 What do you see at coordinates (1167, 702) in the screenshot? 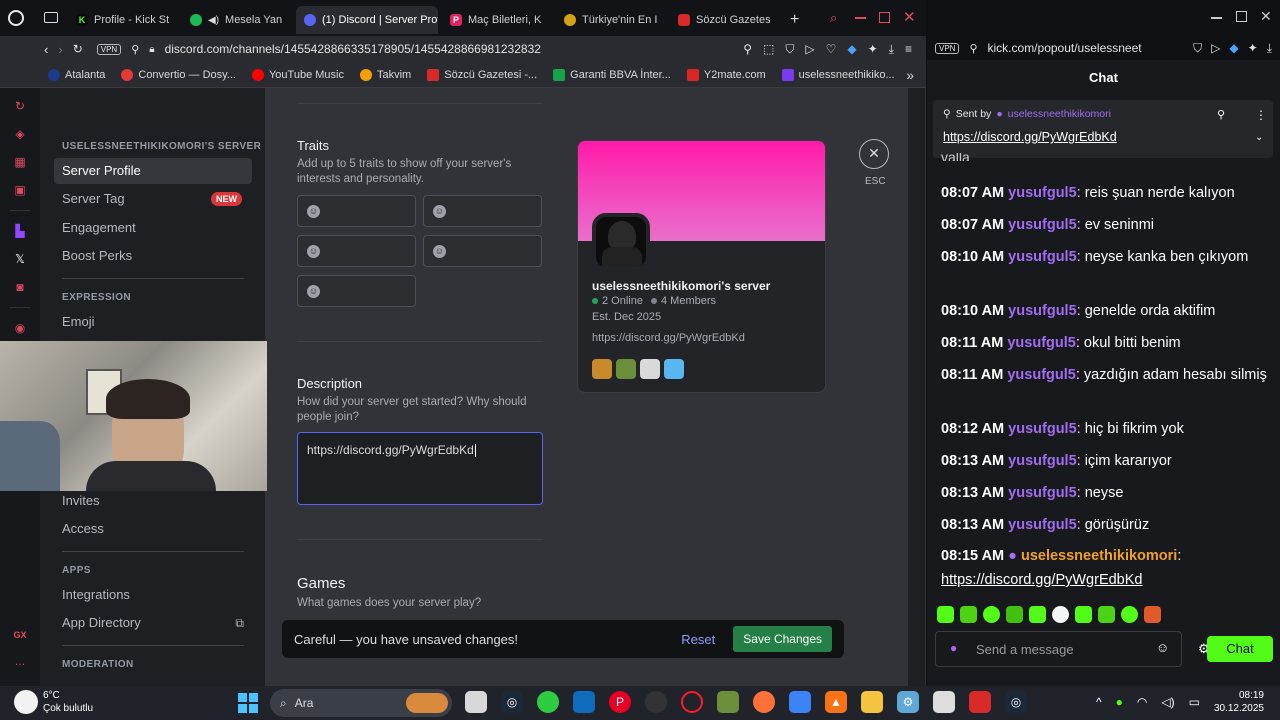
I see `volume-icon: ◁)` at bounding box center [1167, 702].